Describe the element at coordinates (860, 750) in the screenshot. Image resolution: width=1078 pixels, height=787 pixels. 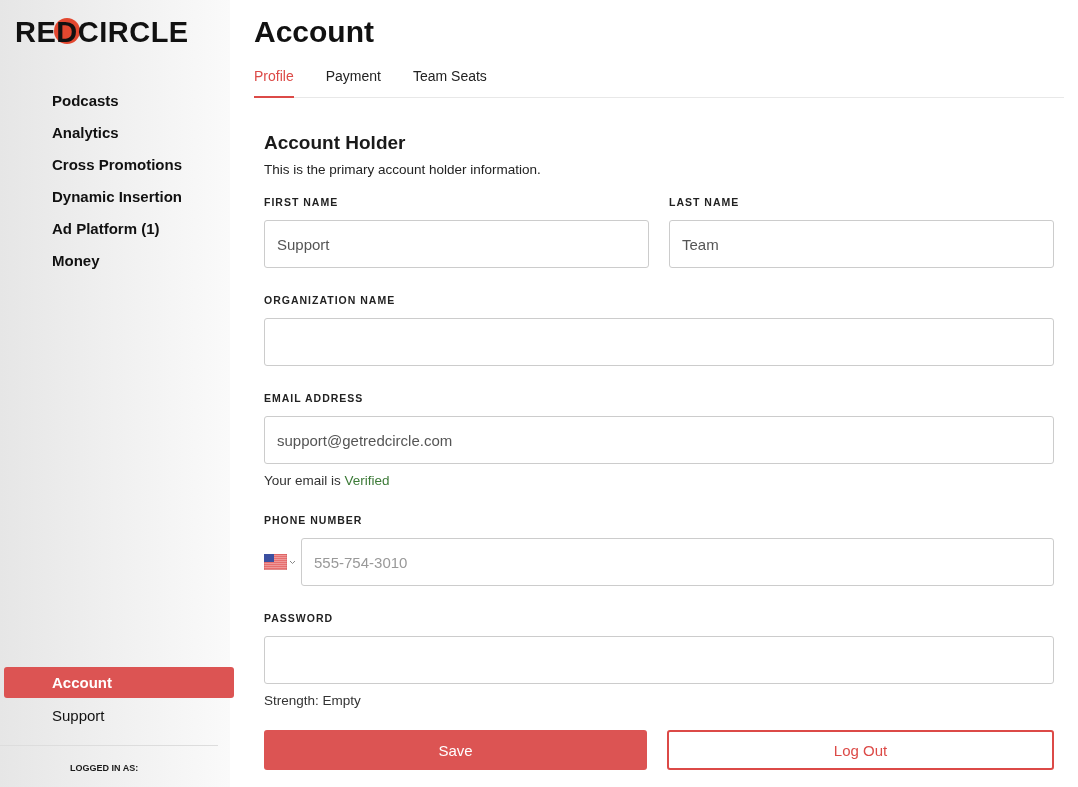
I see `log-out-button: Log Out` at that location.